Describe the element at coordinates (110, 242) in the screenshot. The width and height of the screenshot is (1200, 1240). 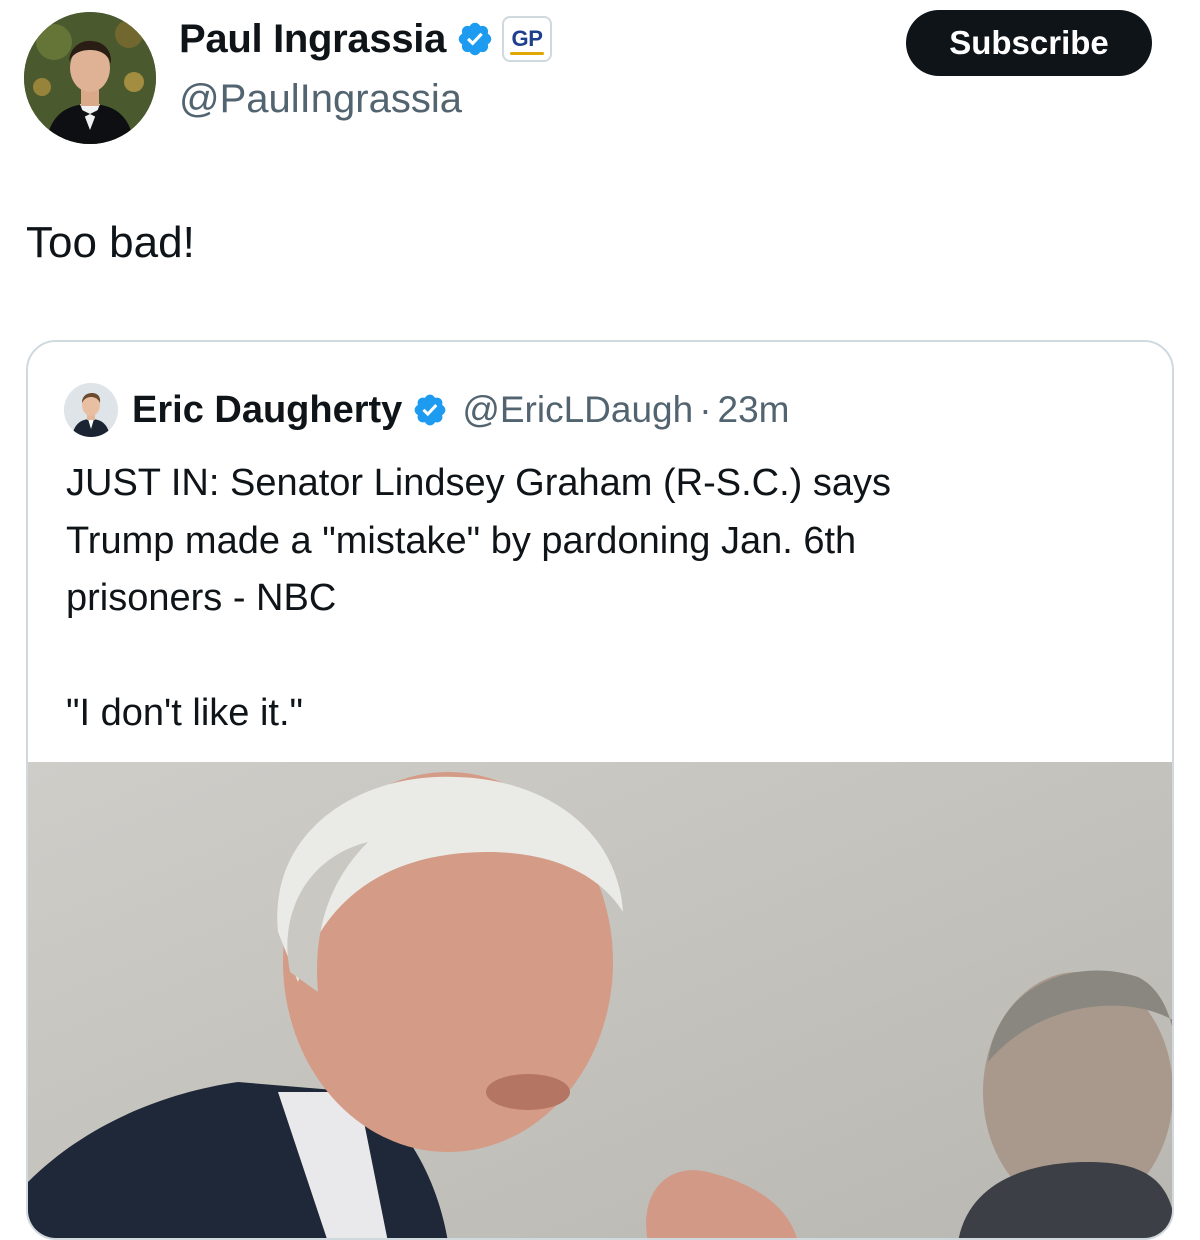
I see `post-text: Too bad!` at that location.